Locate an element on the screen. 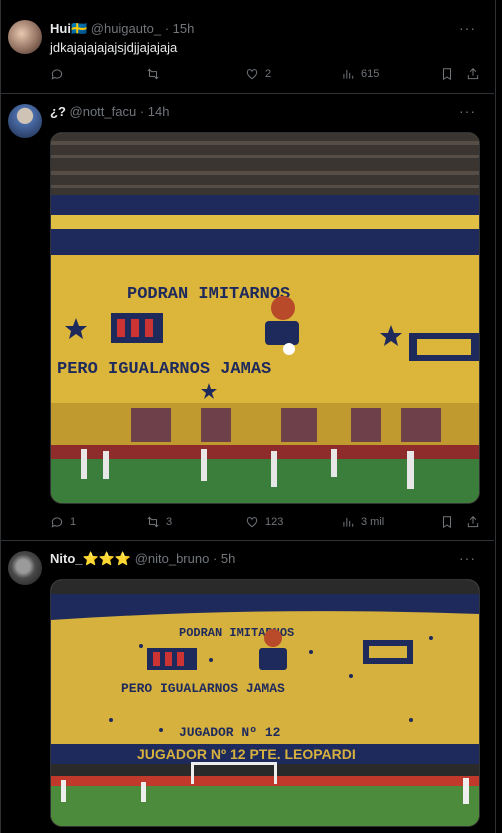 The image size is (502, 833). display-name: Hui🇸🇪 is located at coordinates (68, 28).